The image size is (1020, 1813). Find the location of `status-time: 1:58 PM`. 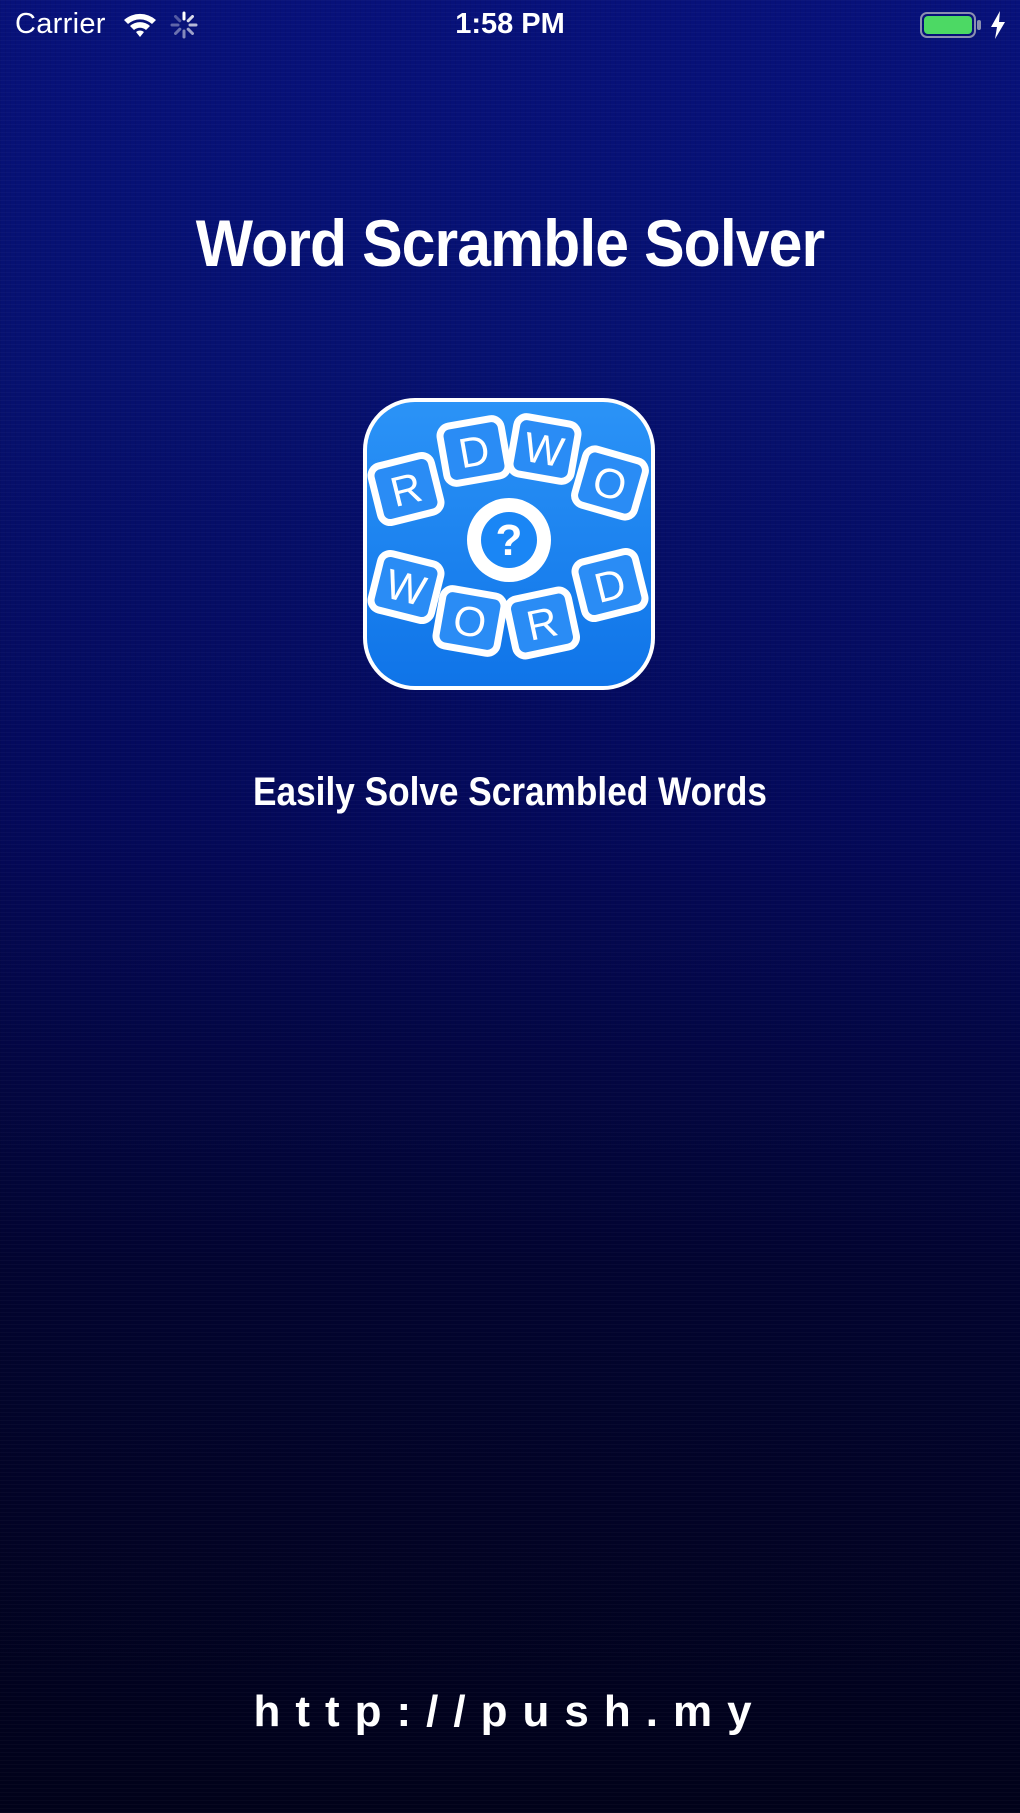

status-time: 1:58 PM is located at coordinates (510, 24).